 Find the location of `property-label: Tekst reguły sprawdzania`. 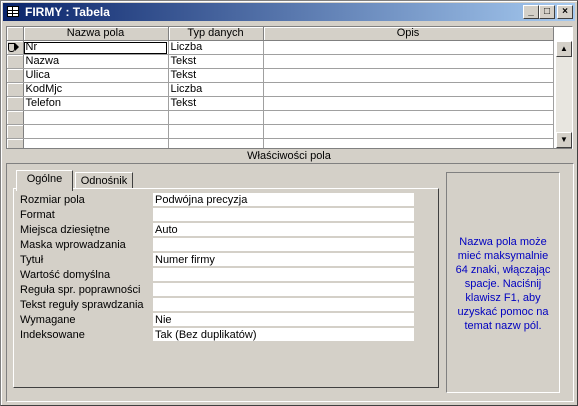

property-label: Tekst reguły sprawdzania is located at coordinates (82, 305).